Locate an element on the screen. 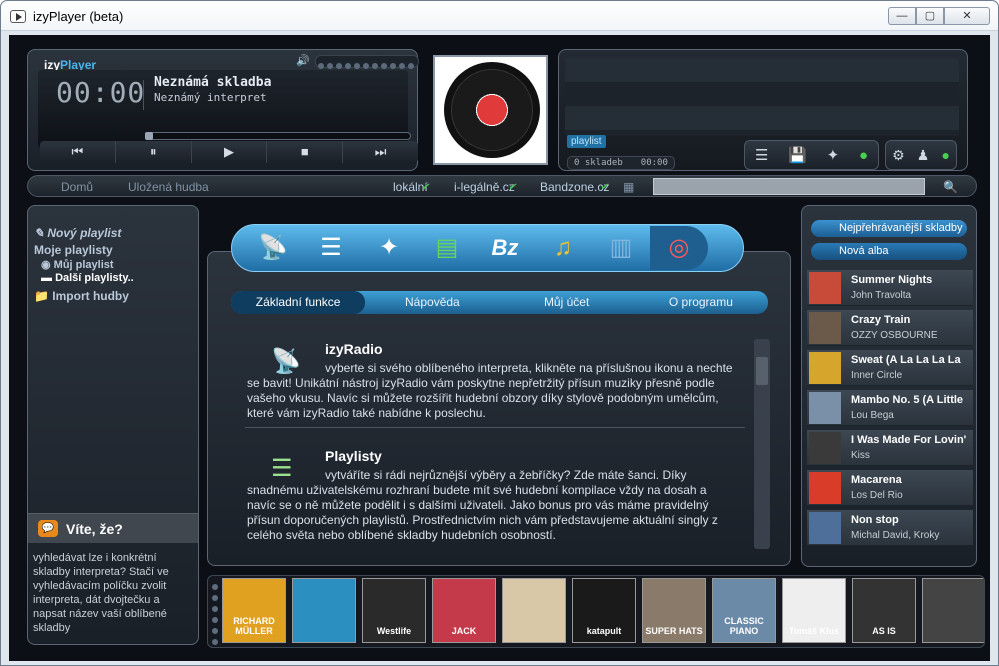 This screenshot has width=999, height=666. playlist-list is located at coordinates (762, 97).